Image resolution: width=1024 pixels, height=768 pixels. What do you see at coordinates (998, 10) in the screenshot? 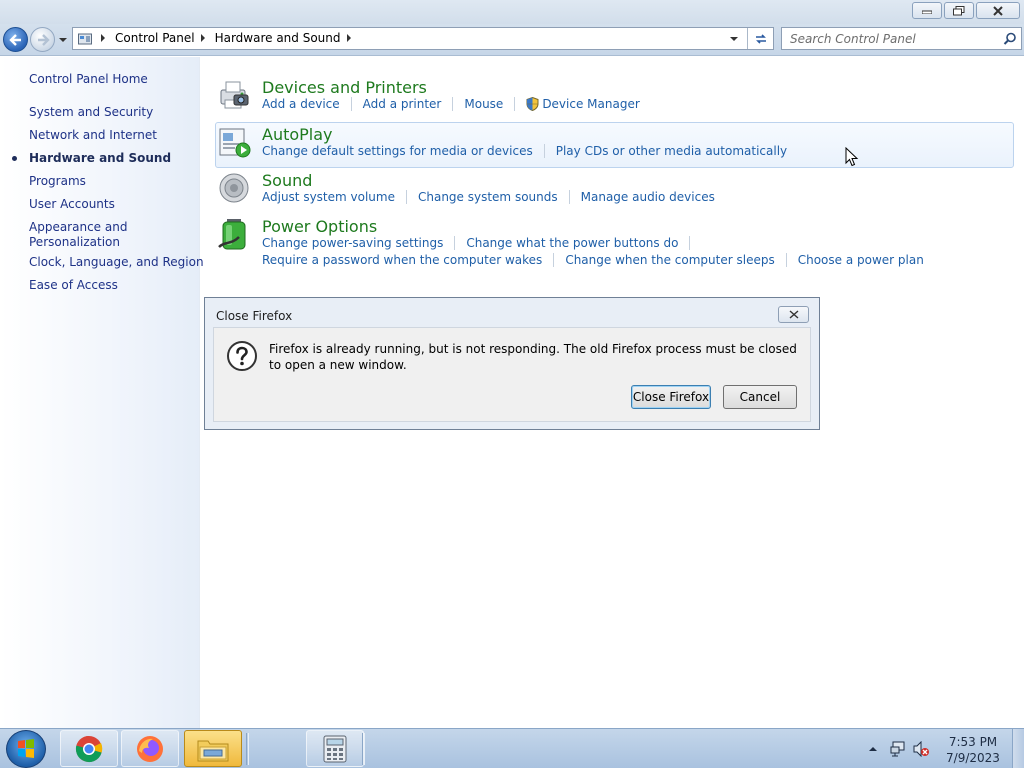
I see `close-window-button` at bounding box center [998, 10].